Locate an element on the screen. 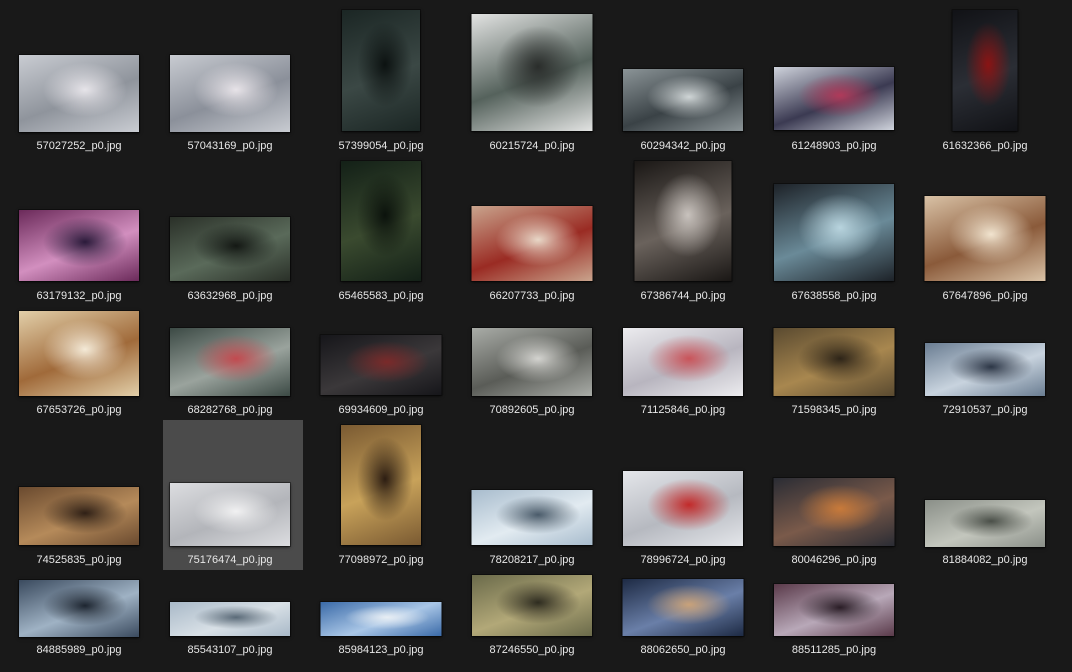 This screenshot has height=672, width=1072. file-name-label: 78996724_p0.jpg is located at coordinates (683, 560).